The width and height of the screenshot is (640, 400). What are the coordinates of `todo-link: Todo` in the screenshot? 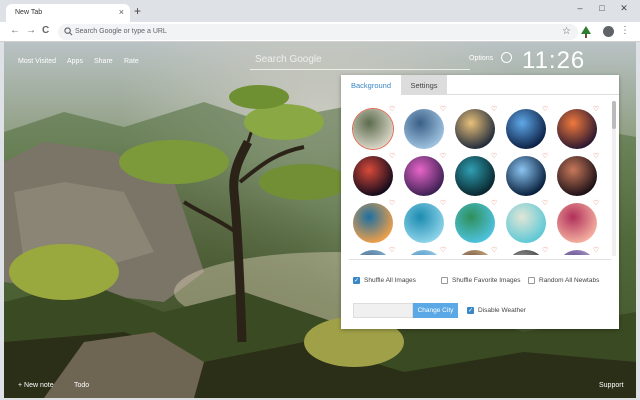 It's located at (81, 385).